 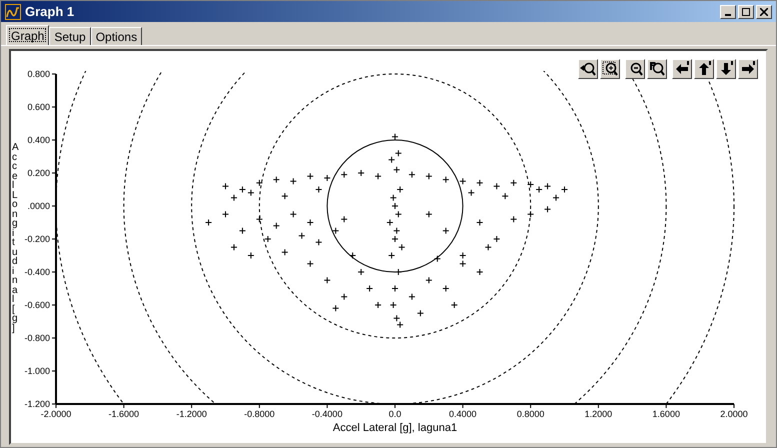 I want to click on x-tick-label: 2.0000, so click(x=734, y=414).